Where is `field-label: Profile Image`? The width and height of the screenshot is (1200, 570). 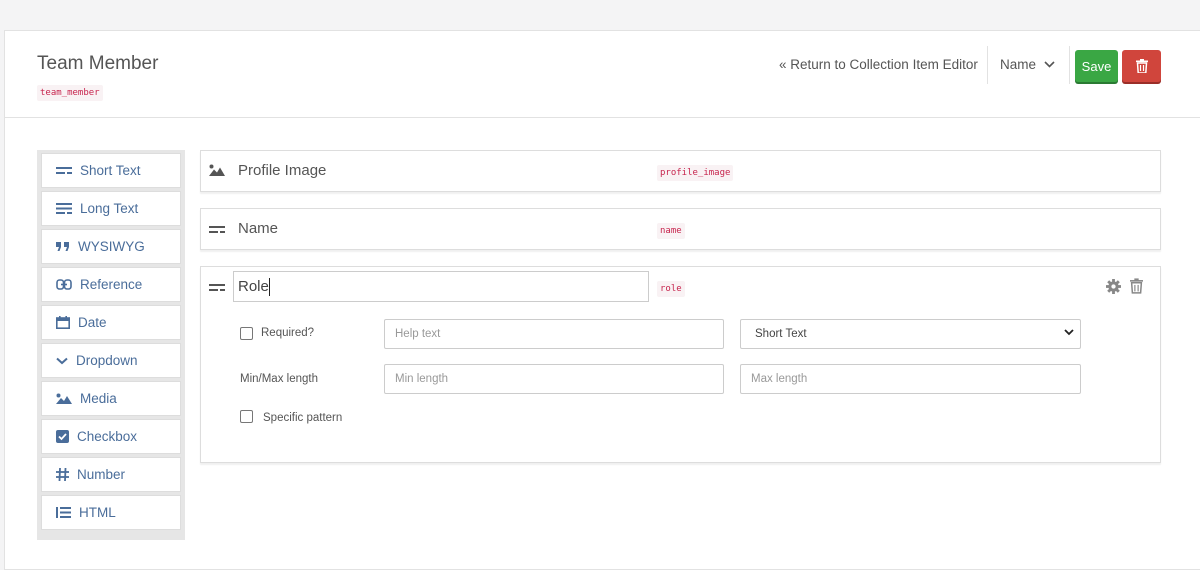 field-label: Profile Image is located at coordinates (282, 170).